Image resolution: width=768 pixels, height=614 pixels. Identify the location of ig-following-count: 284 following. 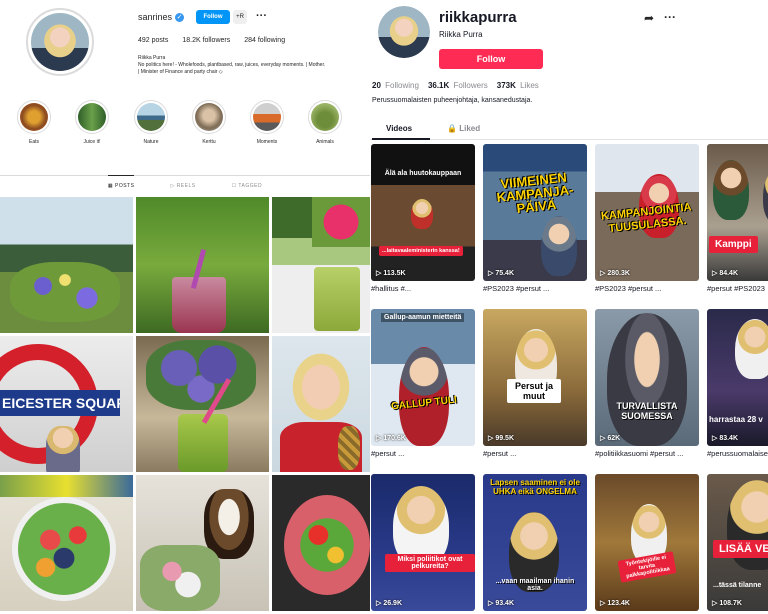
(264, 40).